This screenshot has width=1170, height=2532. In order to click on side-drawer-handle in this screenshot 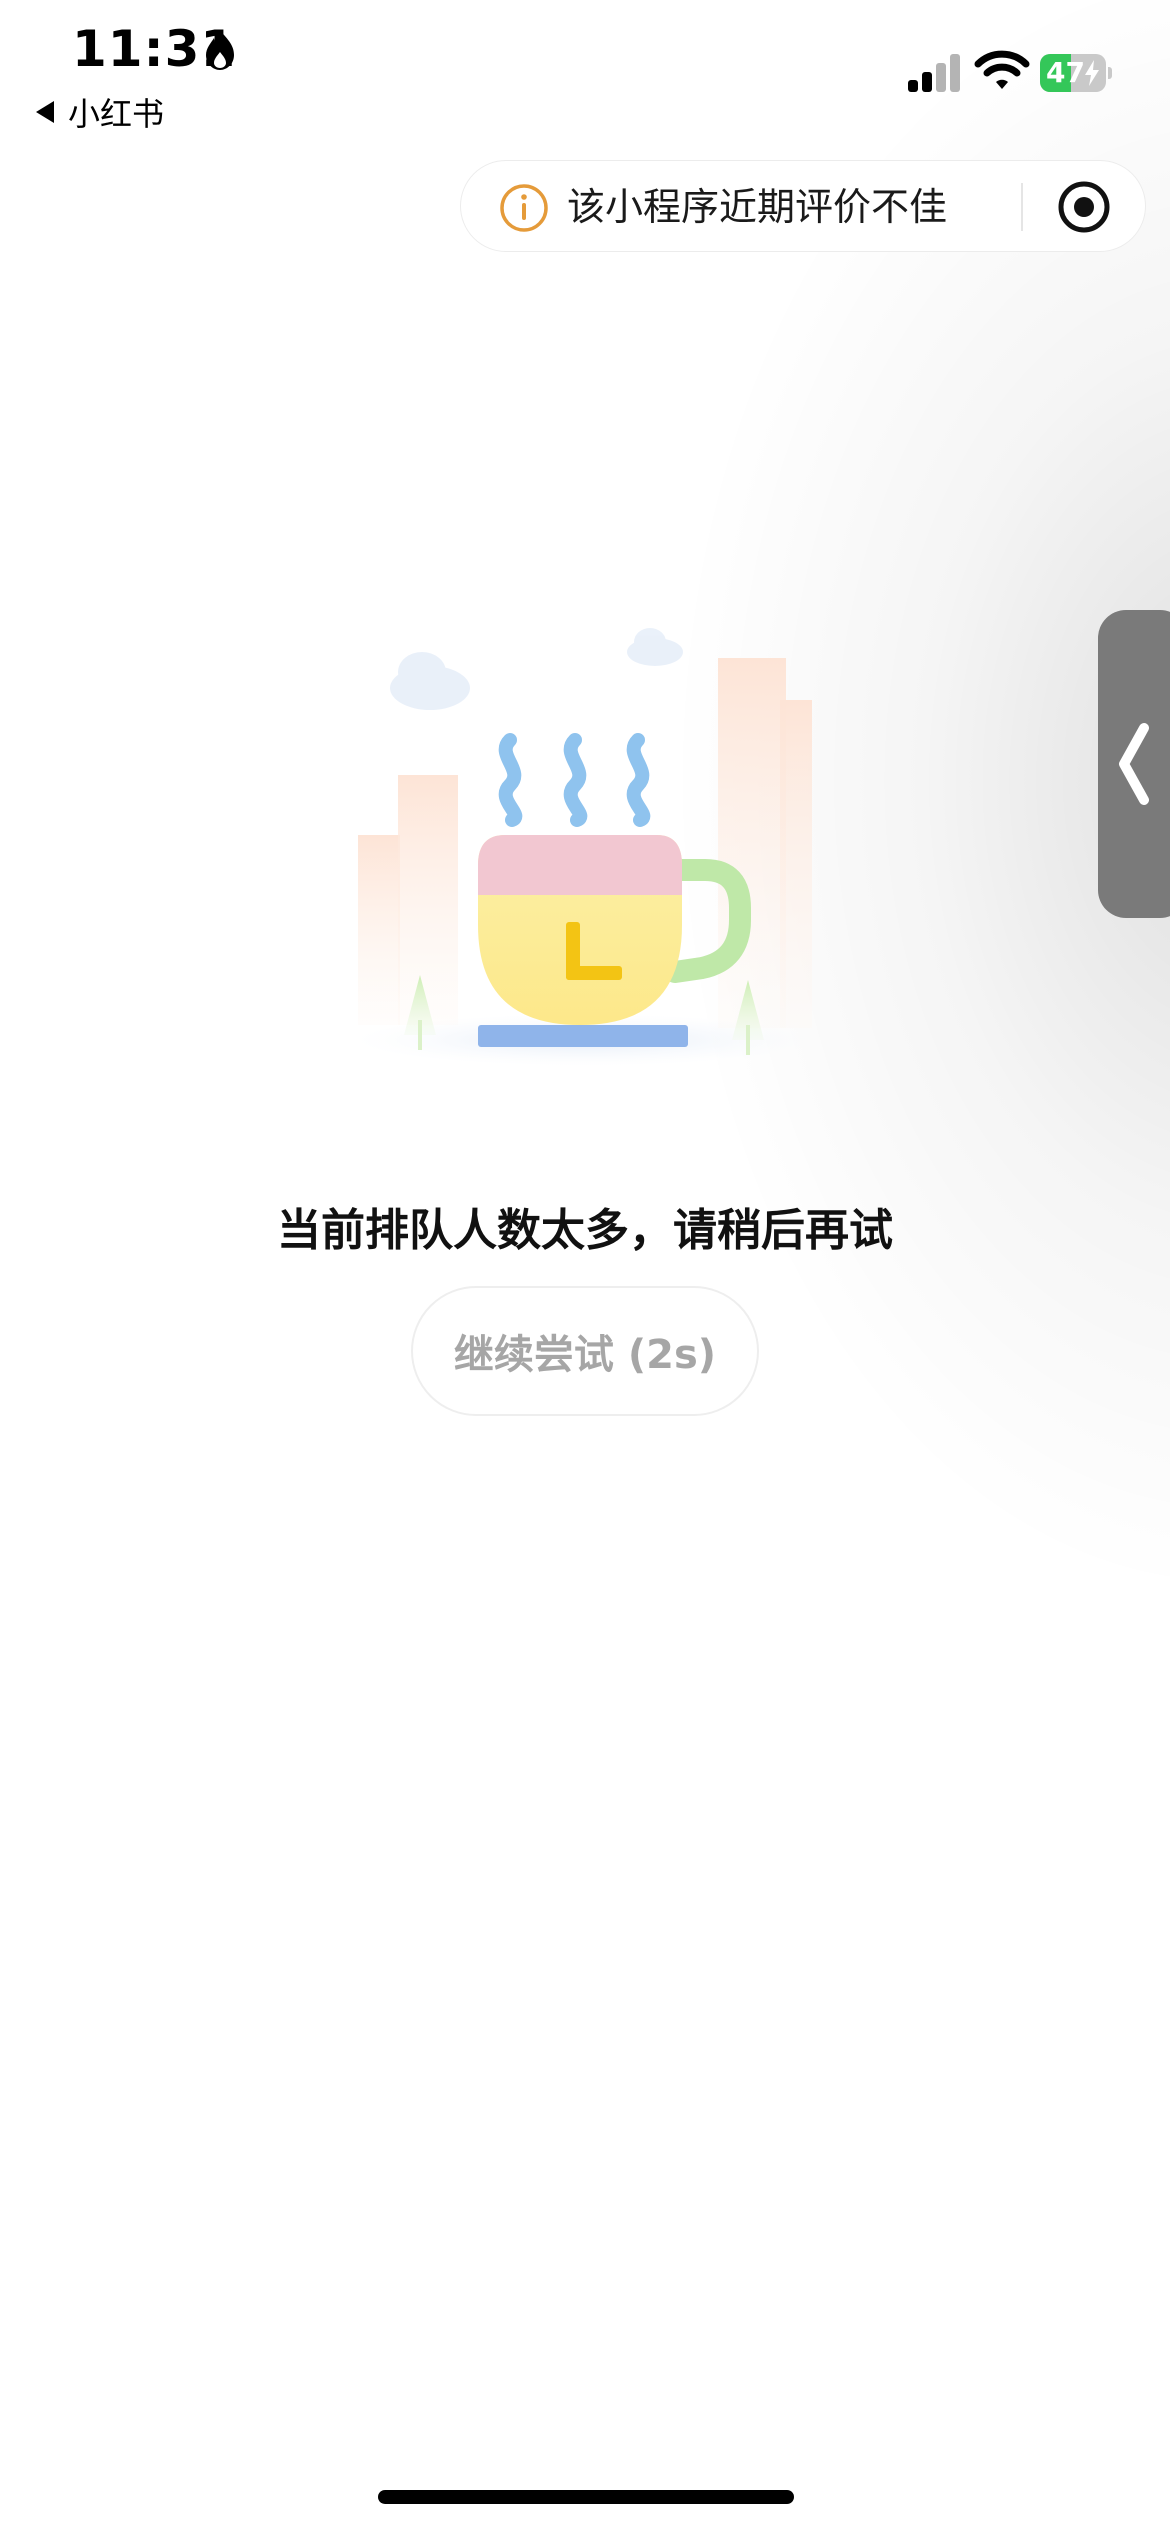, I will do `click(1134, 764)`.